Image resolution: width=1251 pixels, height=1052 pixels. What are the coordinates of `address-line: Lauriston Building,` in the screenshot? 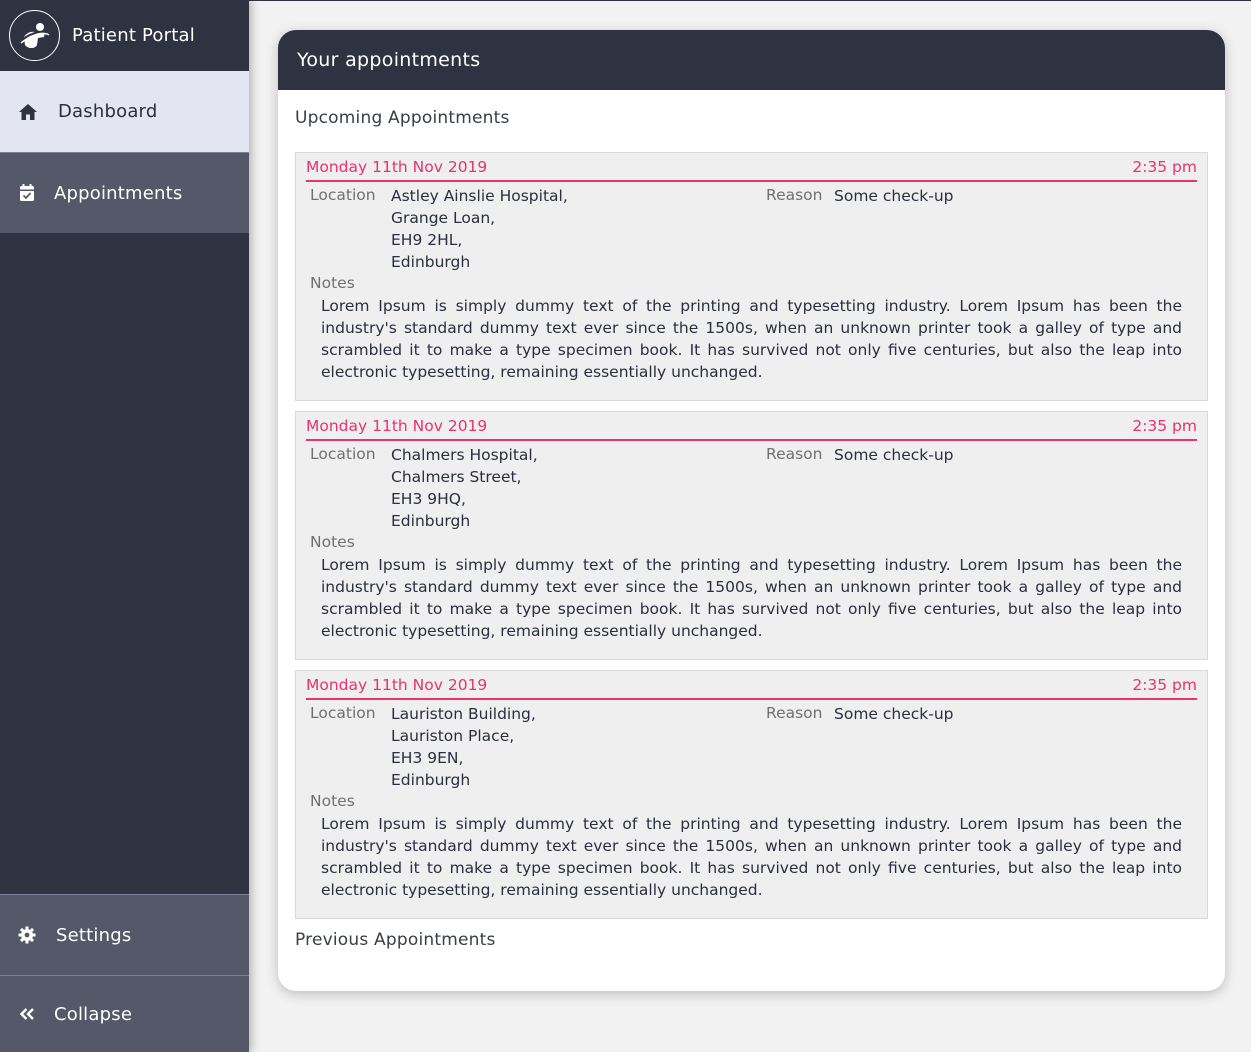 It's located at (463, 714).